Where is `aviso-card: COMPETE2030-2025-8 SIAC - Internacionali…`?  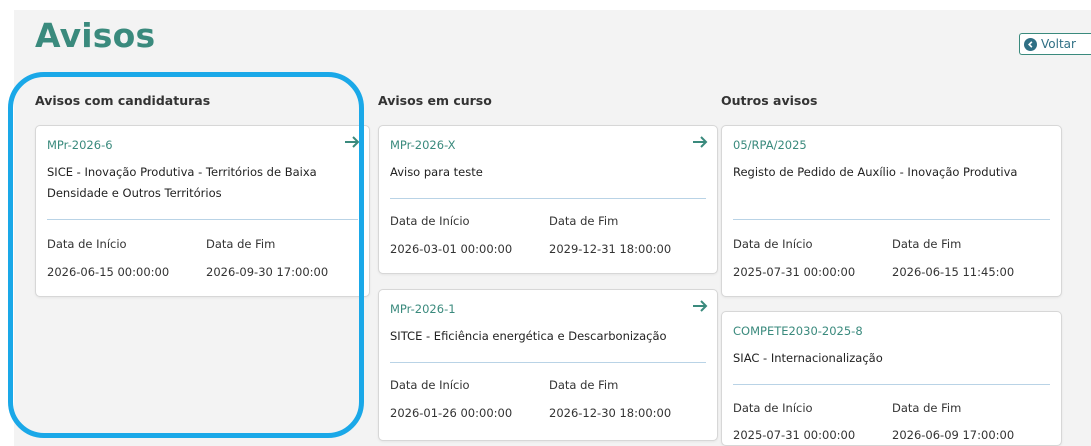
aviso-card: COMPETE2030-2025-8 SIAC - Internacionali… is located at coordinates (891, 378).